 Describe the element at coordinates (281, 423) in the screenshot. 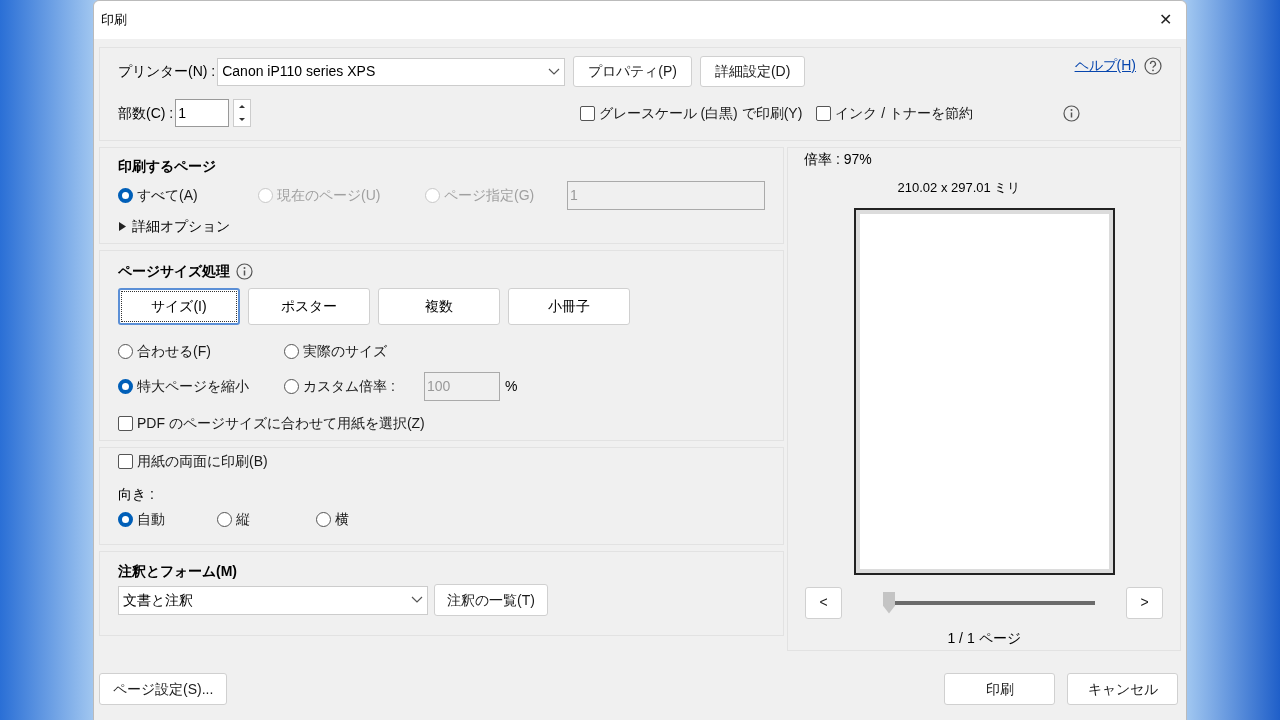

I see `checkbox-label: PDF のページサイズに合わせて用紙を選択(Z)` at that location.